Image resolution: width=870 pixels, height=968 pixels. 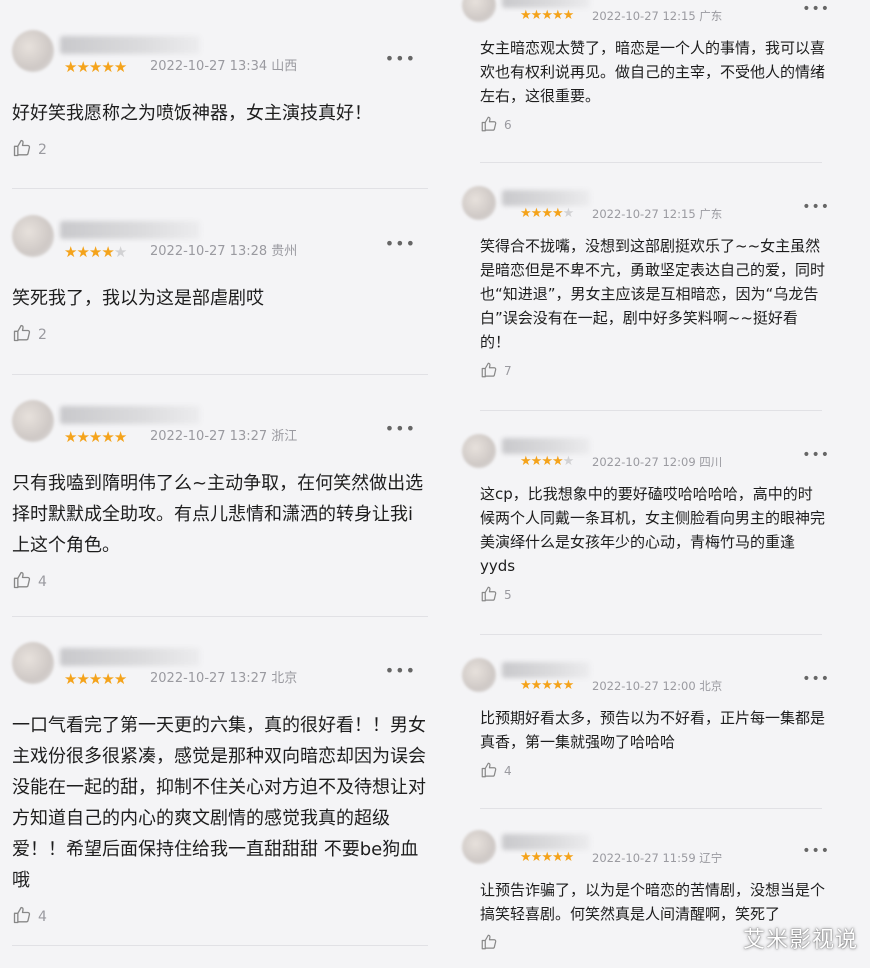 What do you see at coordinates (657, 686) in the screenshot?
I see `review-meta: 2022-10-27 12:00 北京` at bounding box center [657, 686].